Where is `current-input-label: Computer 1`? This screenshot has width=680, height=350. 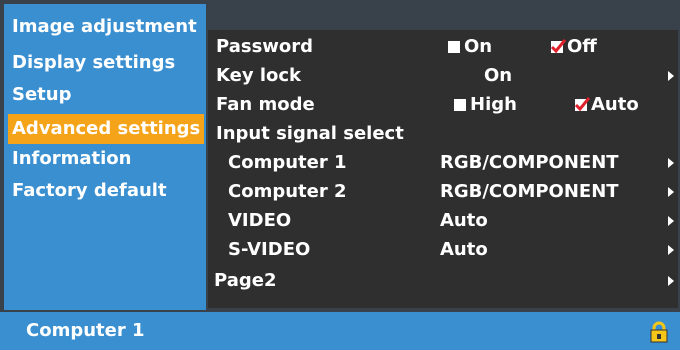 current-input-label: Computer 1 is located at coordinates (85, 330).